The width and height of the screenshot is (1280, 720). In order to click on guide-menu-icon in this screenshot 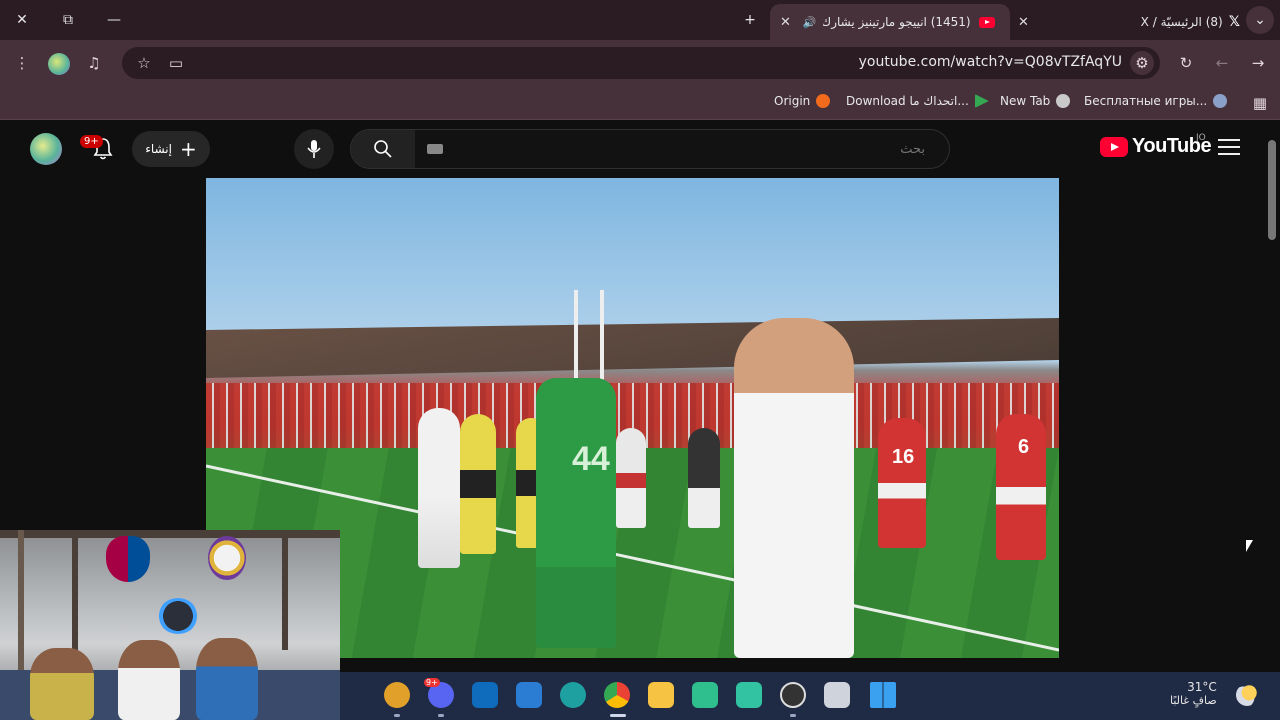, I will do `click(1229, 148)`.